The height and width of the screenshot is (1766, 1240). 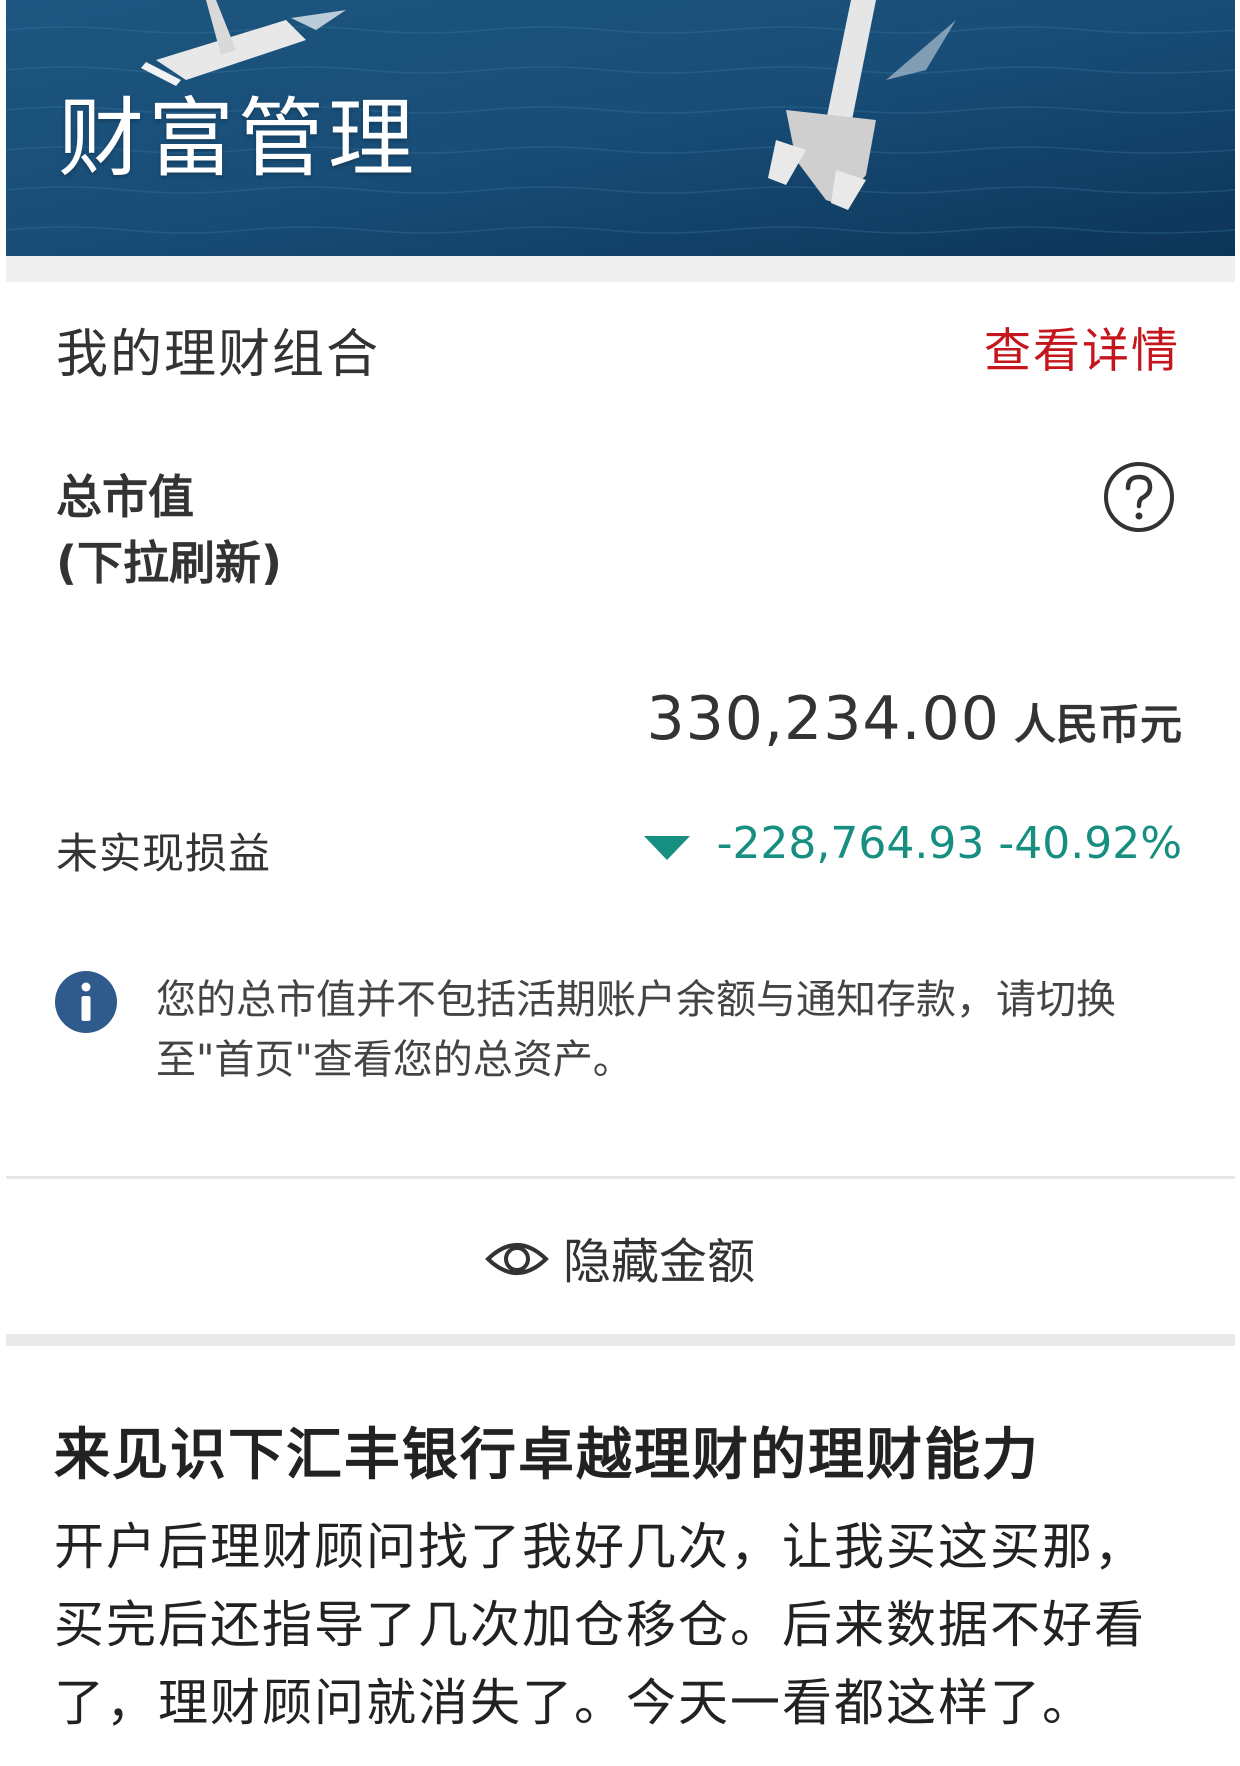 I want to click on info-circle-icon, so click(x=86, y=1002).